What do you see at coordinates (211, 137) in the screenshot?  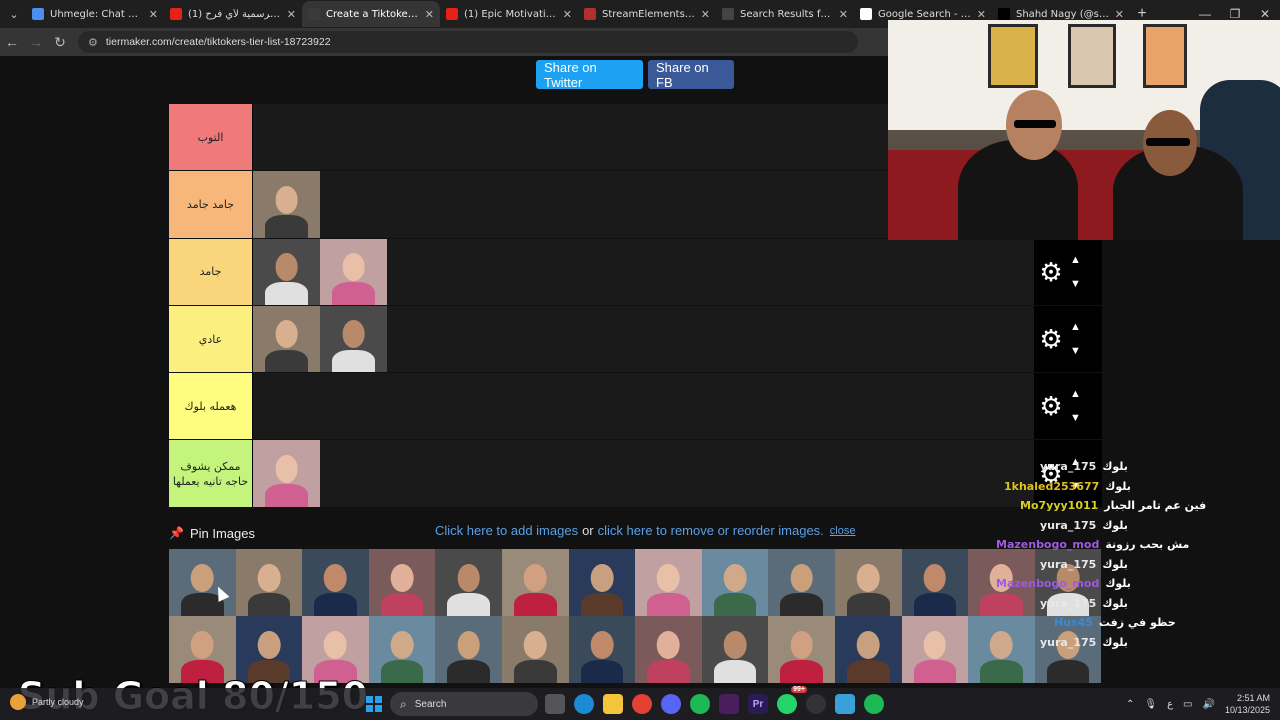 I see `tier-label: التوب` at bounding box center [211, 137].